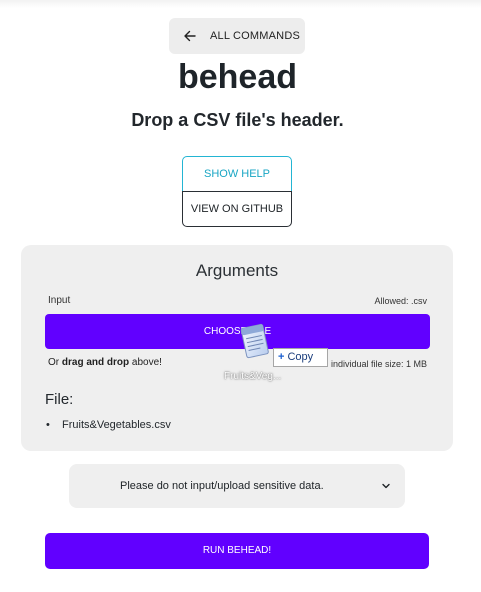 This screenshot has width=481, height=592. What do you see at coordinates (254, 341) in the screenshot?
I see `dragged-file-icon` at bounding box center [254, 341].